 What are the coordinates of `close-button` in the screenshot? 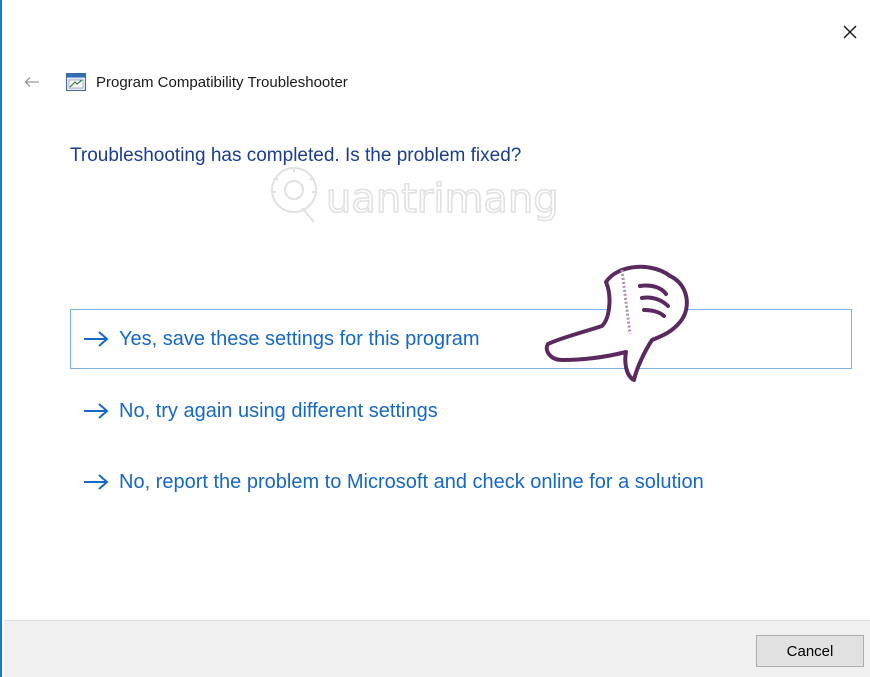 It's located at (850, 32).